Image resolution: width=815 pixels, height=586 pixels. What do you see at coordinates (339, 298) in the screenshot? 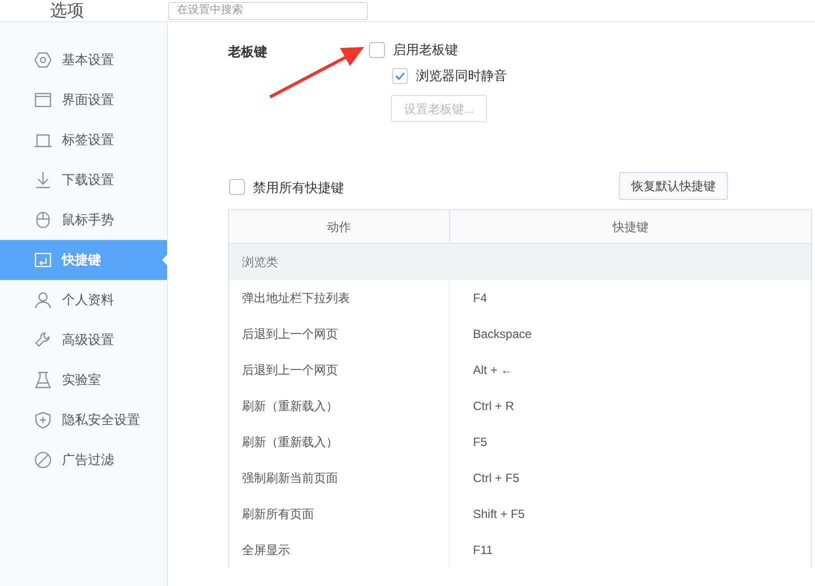
I see `table-cell: 弹出地址栏下拉列表` at bounding box center [339, 298].